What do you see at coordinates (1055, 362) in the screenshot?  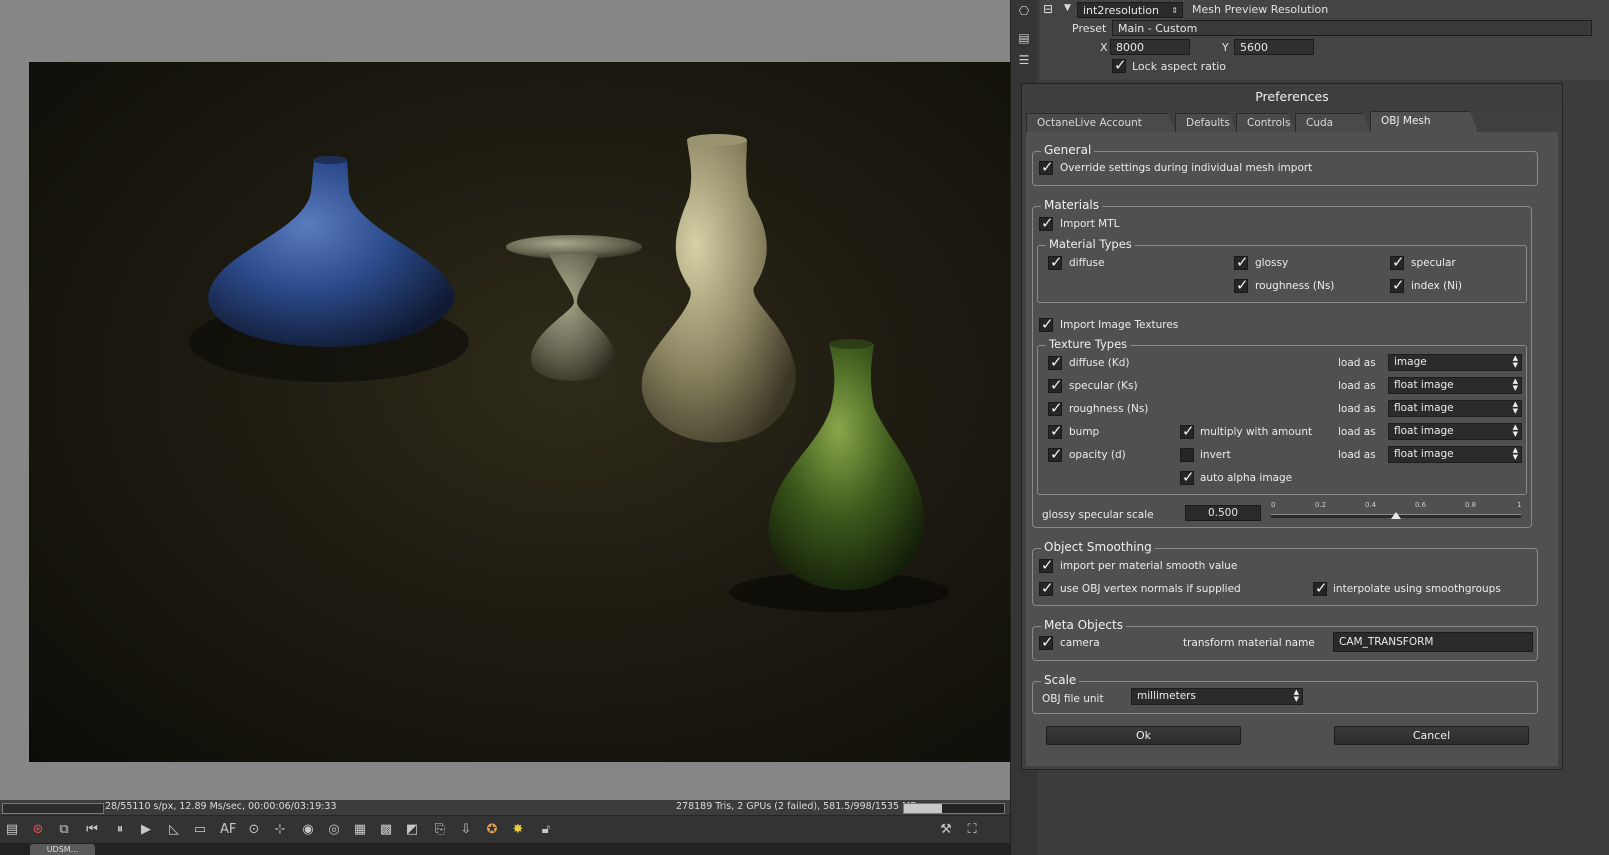 I see `diffuse-texture-checkbox` at bounding box center [1055, 362].